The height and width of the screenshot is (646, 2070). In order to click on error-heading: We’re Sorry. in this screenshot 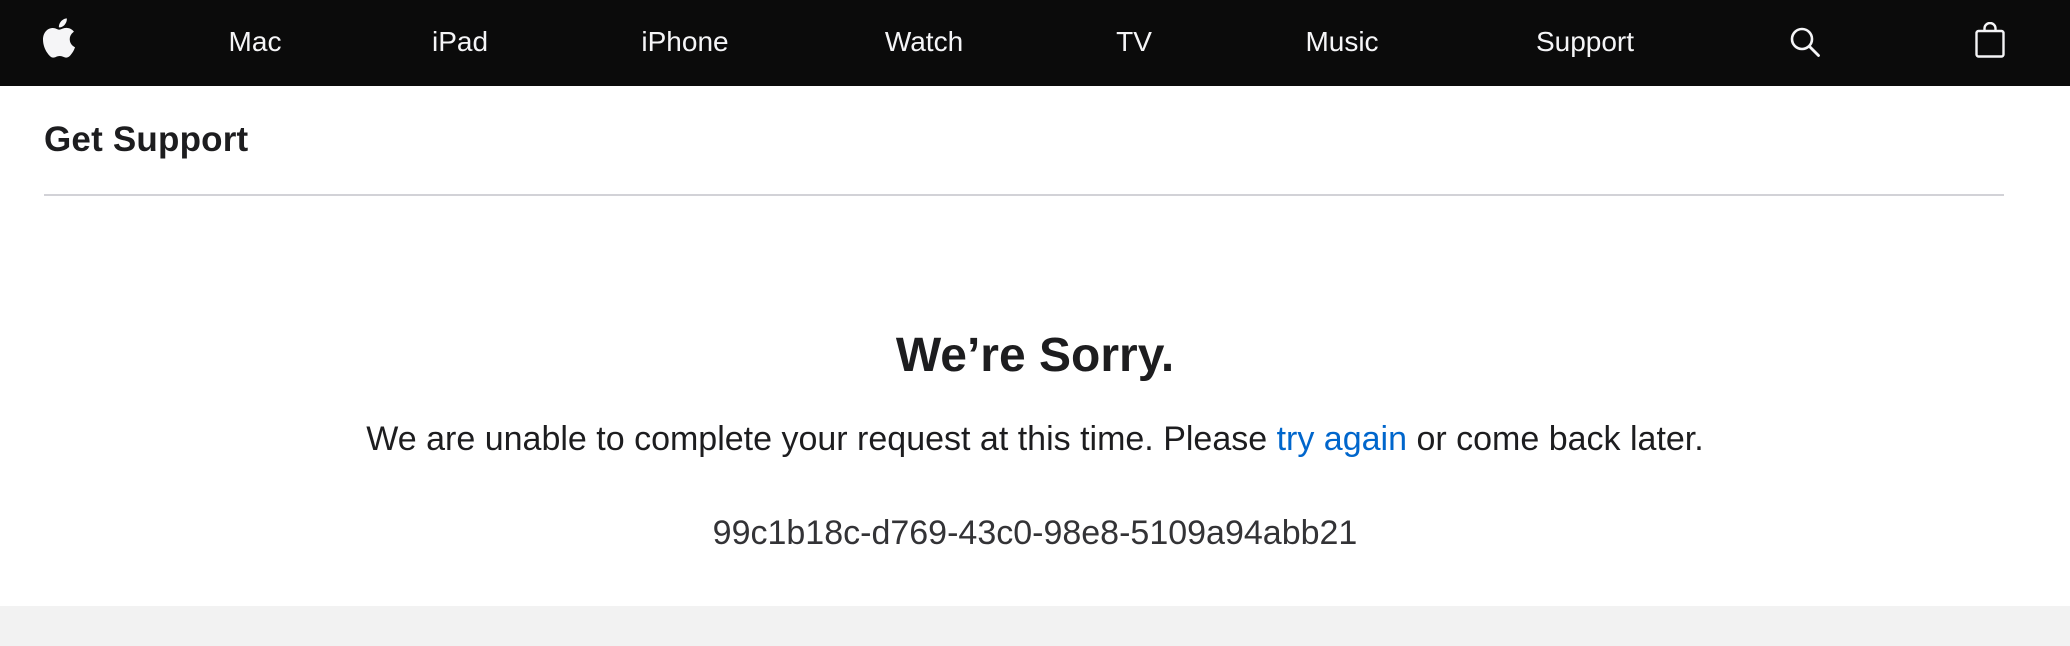, I will do `click(1035, 355)`.